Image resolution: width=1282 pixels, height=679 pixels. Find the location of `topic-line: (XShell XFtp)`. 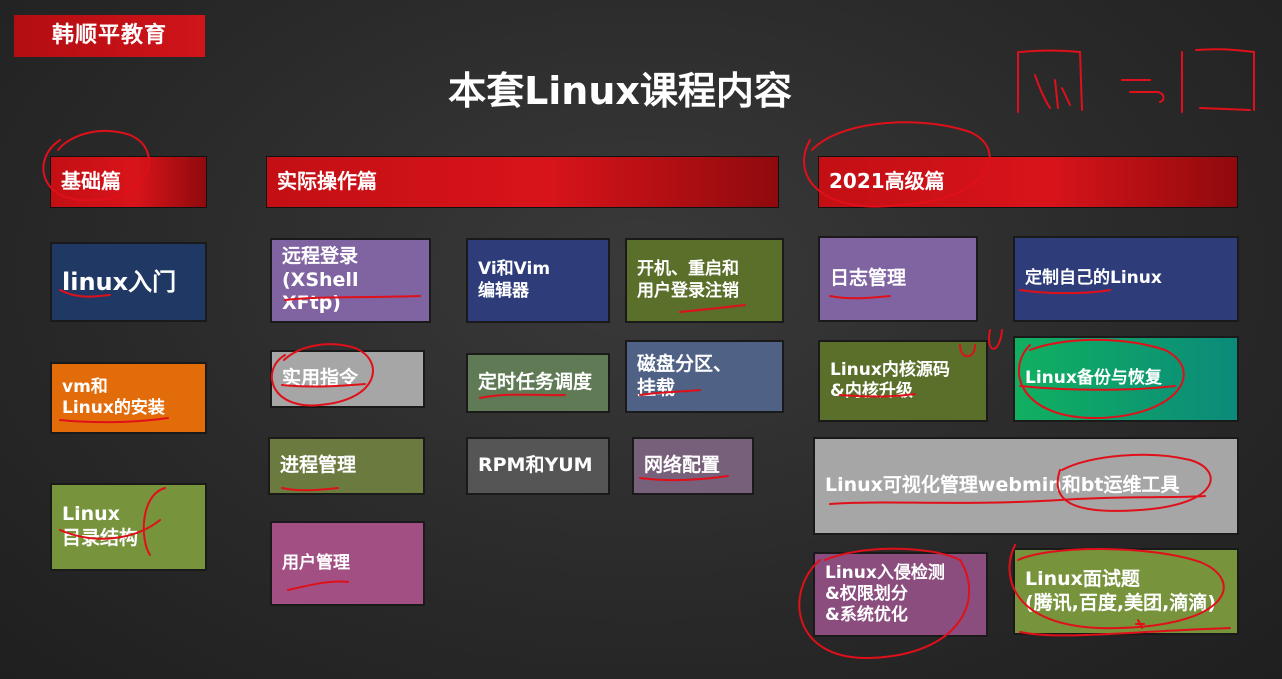

topic-line: (XShell XFtp) is located at coordinates (320, 291).